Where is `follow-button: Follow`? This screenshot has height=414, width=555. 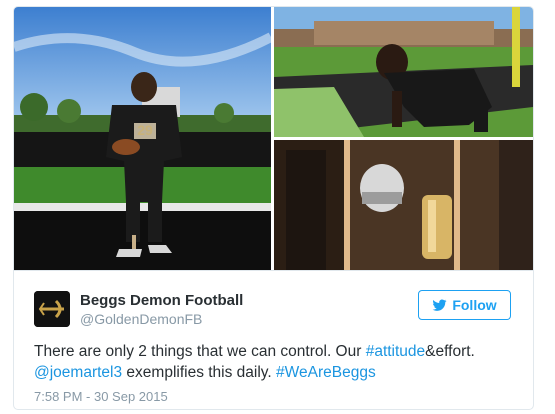 follow-button: Follow is located at coordinates (464, 305).